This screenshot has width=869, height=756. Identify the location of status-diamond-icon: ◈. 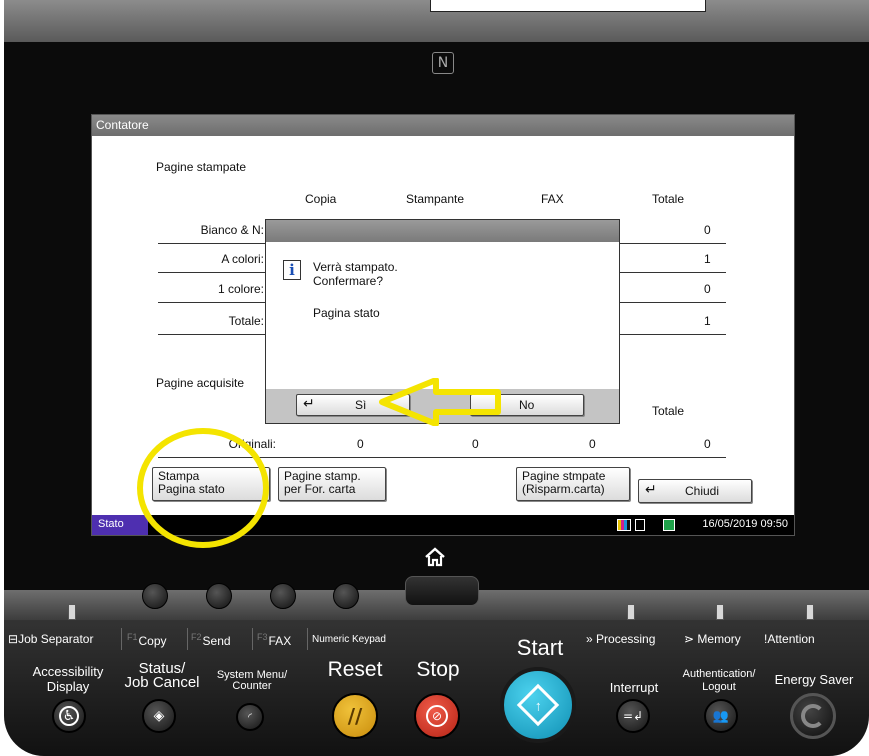
(159, 716).